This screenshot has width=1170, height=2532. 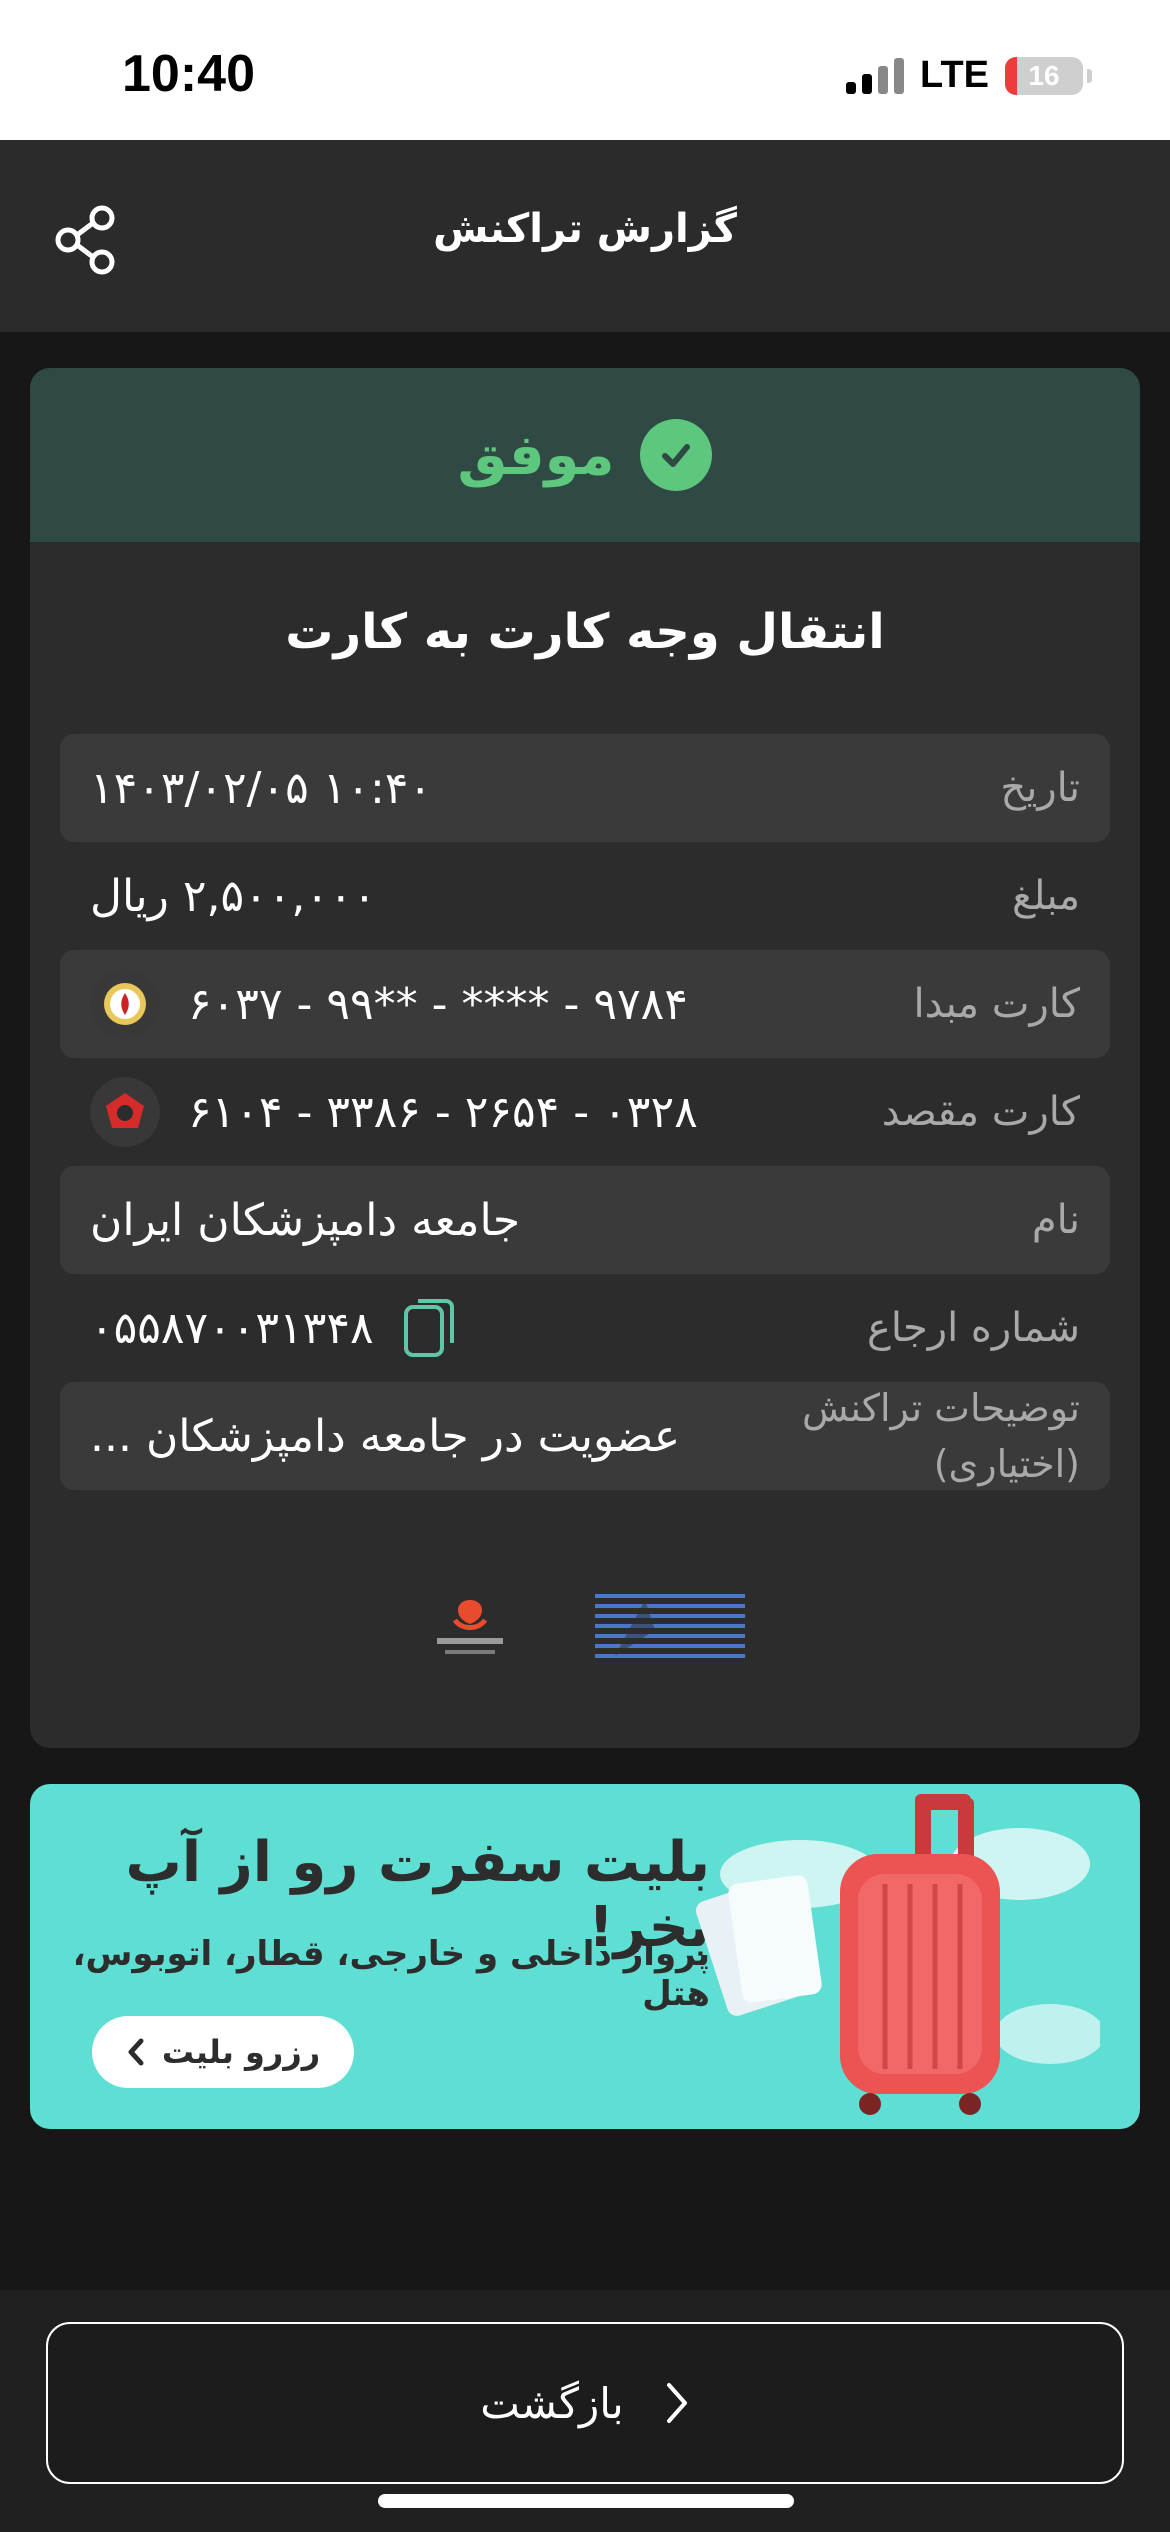 What do you see at coordinates (585, 70) in the screenshot?
I see `status-bar: 10:40 LTE 16` at bounding box center [585, 70].